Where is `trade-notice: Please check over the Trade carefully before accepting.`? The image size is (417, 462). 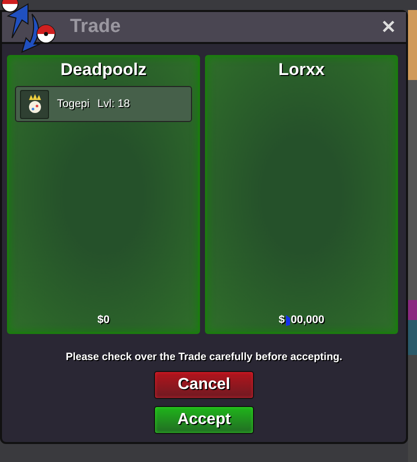 trade-notice: Please check over the Trade carefully before accepting. is located at coordinates (204, 357).